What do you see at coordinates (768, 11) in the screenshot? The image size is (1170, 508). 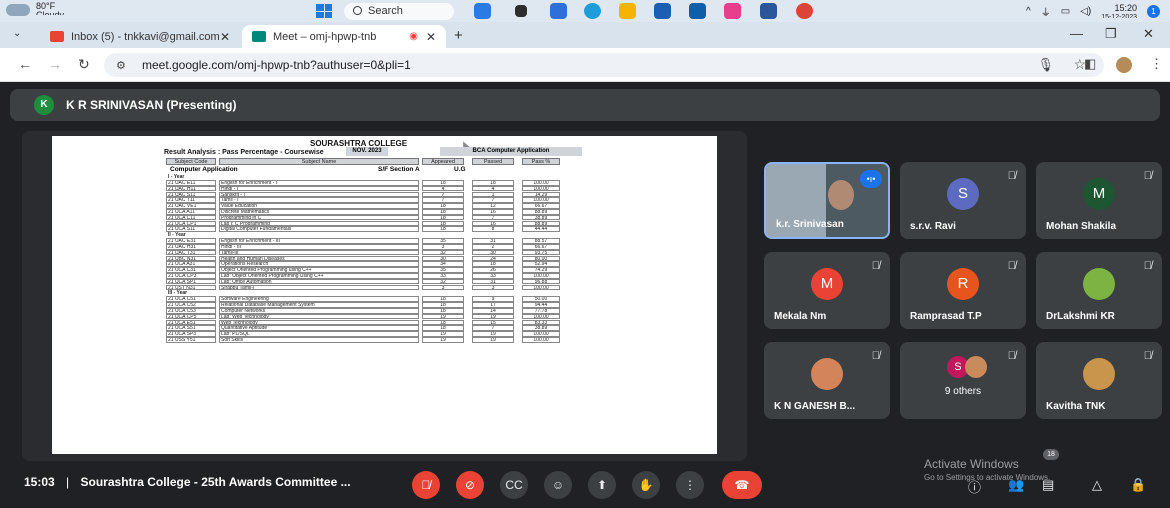 I see `word-icon` at bounding box center [768, 11].